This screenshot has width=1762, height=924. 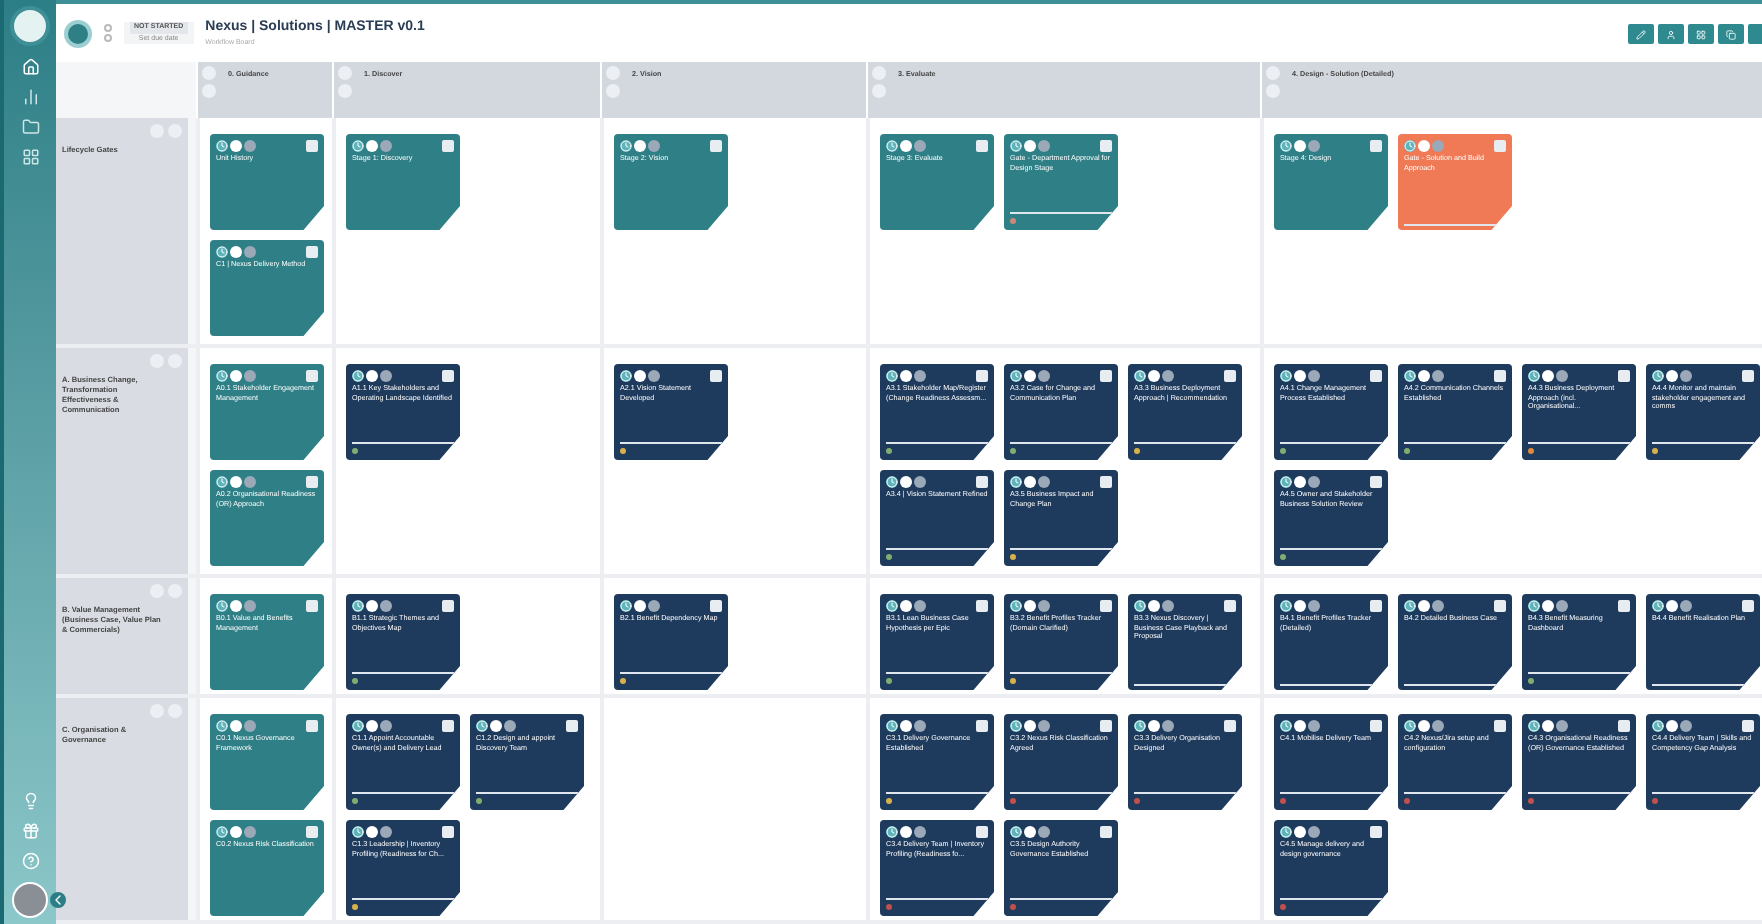 I want to click on lightbulb-icon, so click(x=30, y=801).